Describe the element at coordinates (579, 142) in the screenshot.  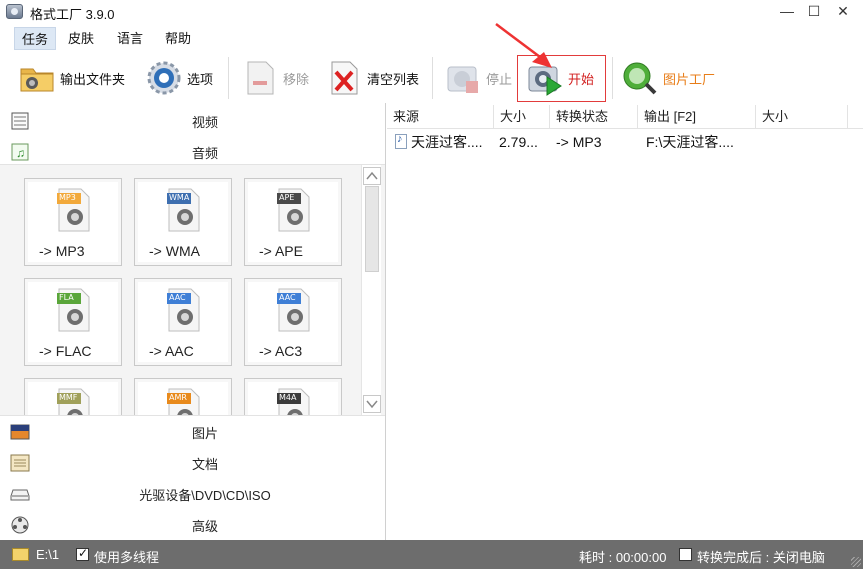
I see `row-status: -> MP3` at that location.